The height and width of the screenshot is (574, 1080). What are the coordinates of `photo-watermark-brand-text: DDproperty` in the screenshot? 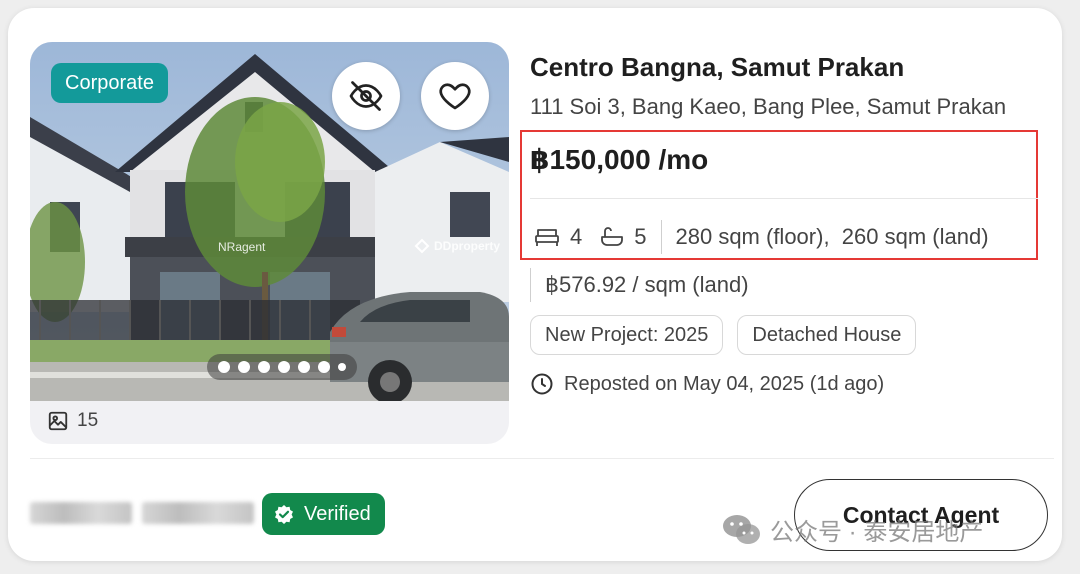 It's located at (467, 246).